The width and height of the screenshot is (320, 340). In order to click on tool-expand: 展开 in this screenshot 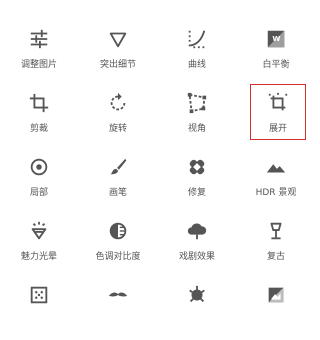, I will do `click(278, 112)`.